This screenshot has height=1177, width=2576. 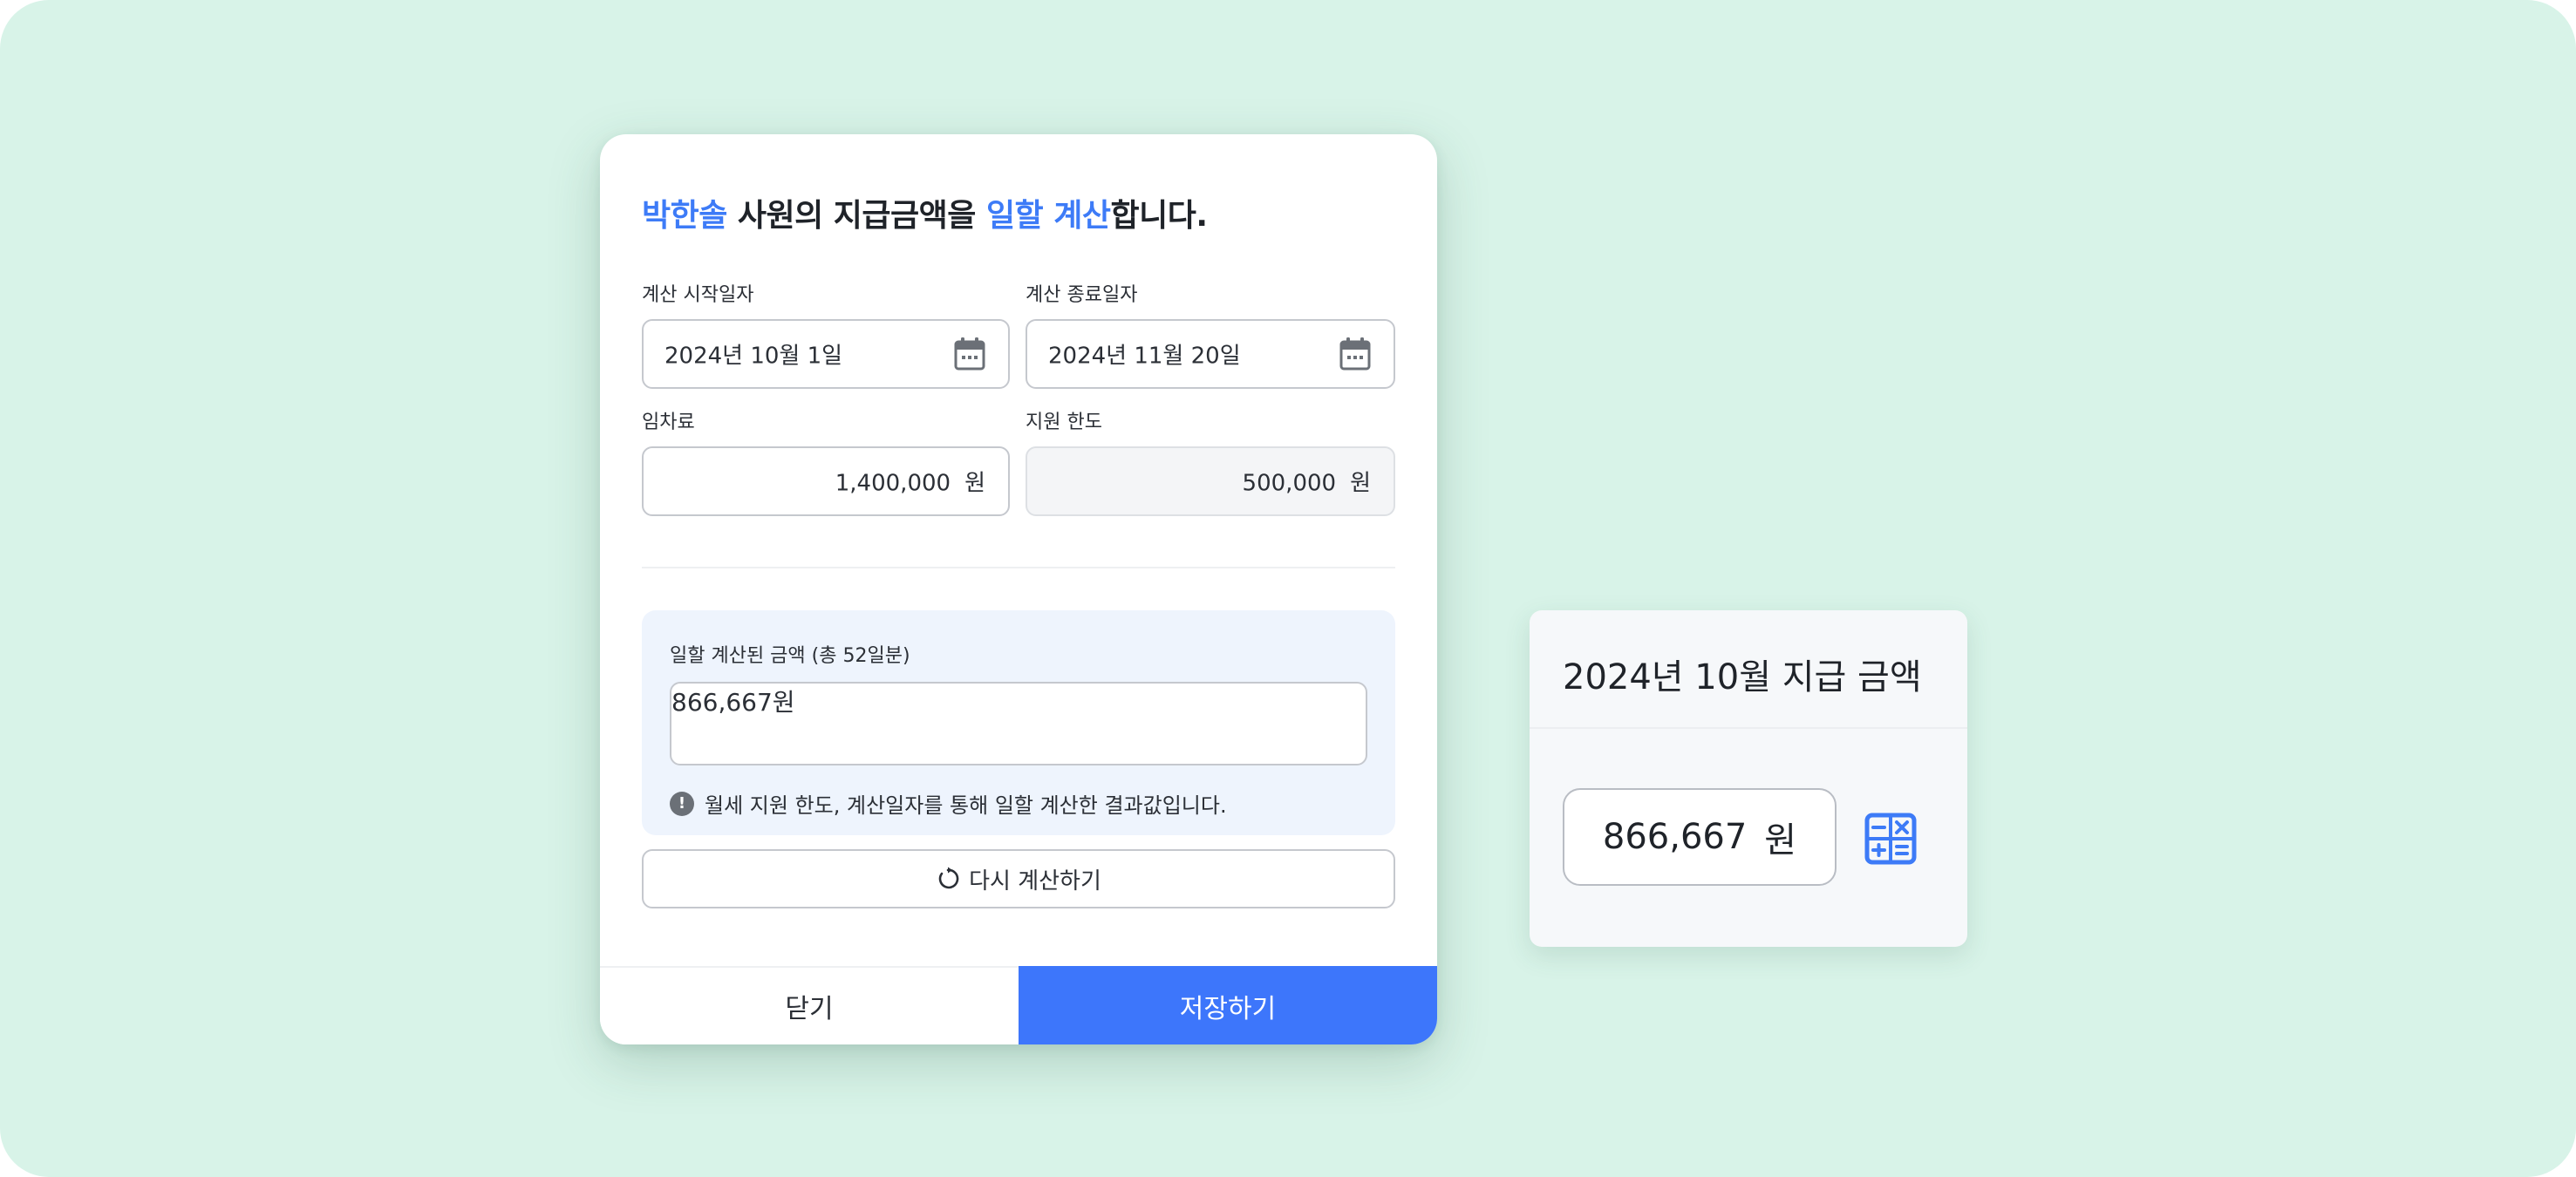 What do you see at coordinates (966, 805) in the screenshot?
I see `result-note-text: 월세 지원 한도, 계산일자를 통해 일할 계산한 결과값입니다.` at bounding box center [966, 805].